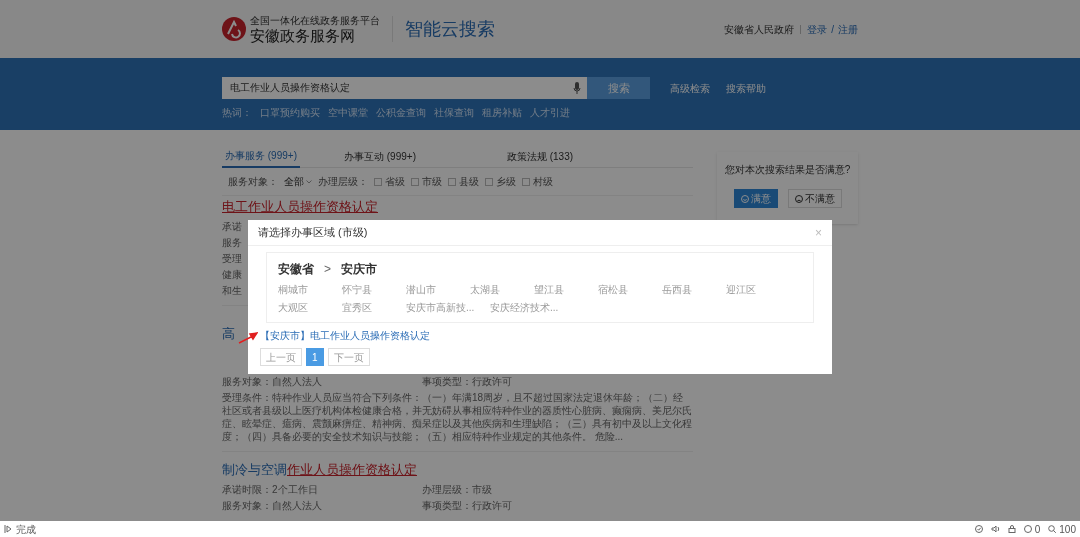 The height and width of the screenshot is (537, 1080). Describe the element at coordinates (485, 289) in the screenshot. I see `area-option: 太湖县` at that location.